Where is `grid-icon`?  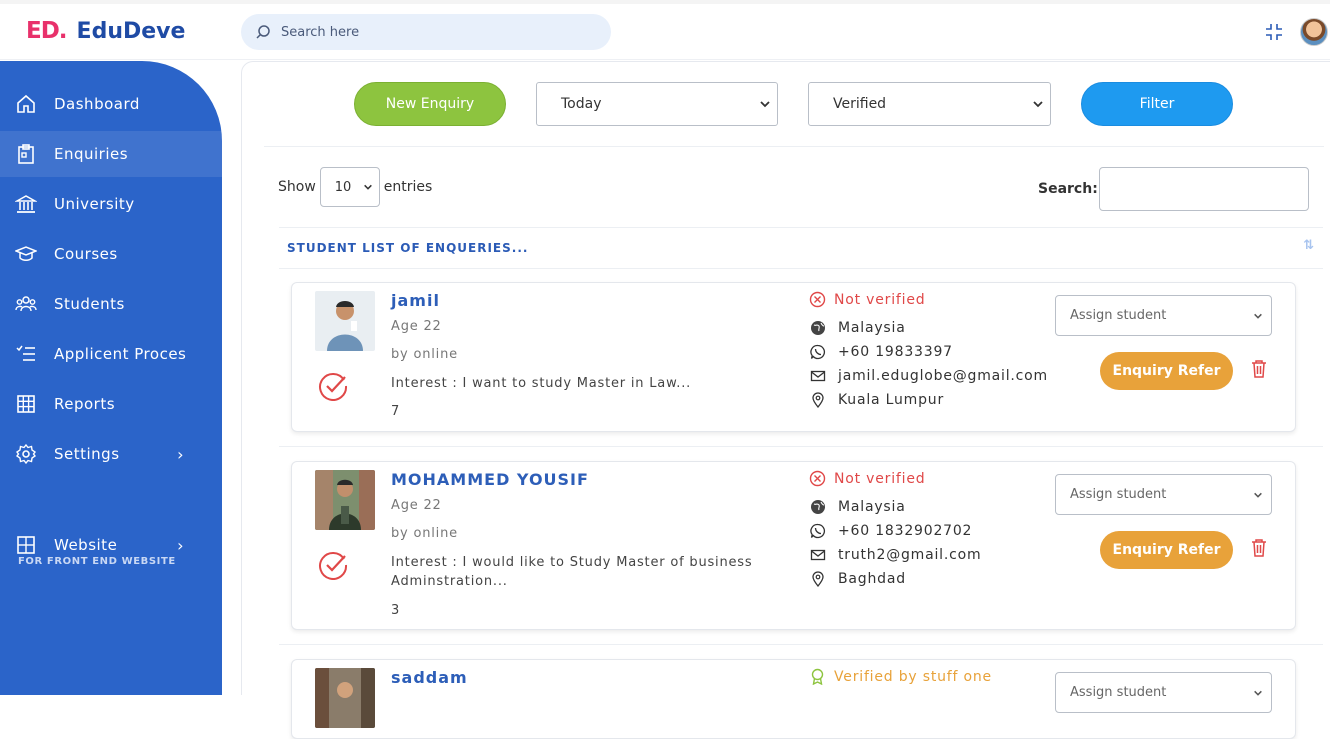 grid-icon is located at coordinates (26, 404).